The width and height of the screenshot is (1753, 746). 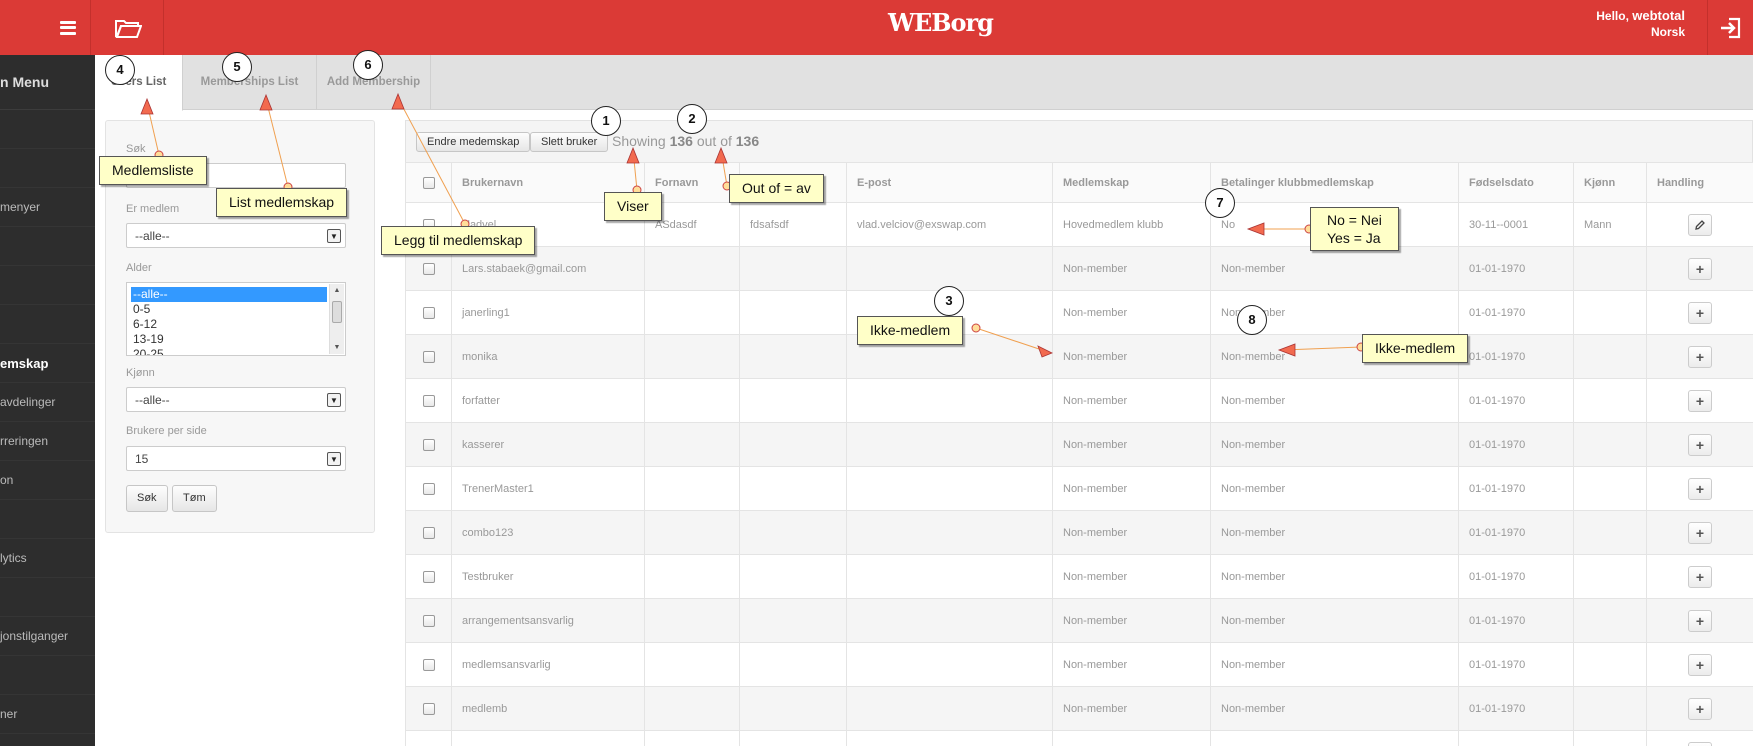 What do you see at coordinates (1131, 182) in the screenshot?
I see `column-header: Medlemskap` at bounding box center [1131, 182].